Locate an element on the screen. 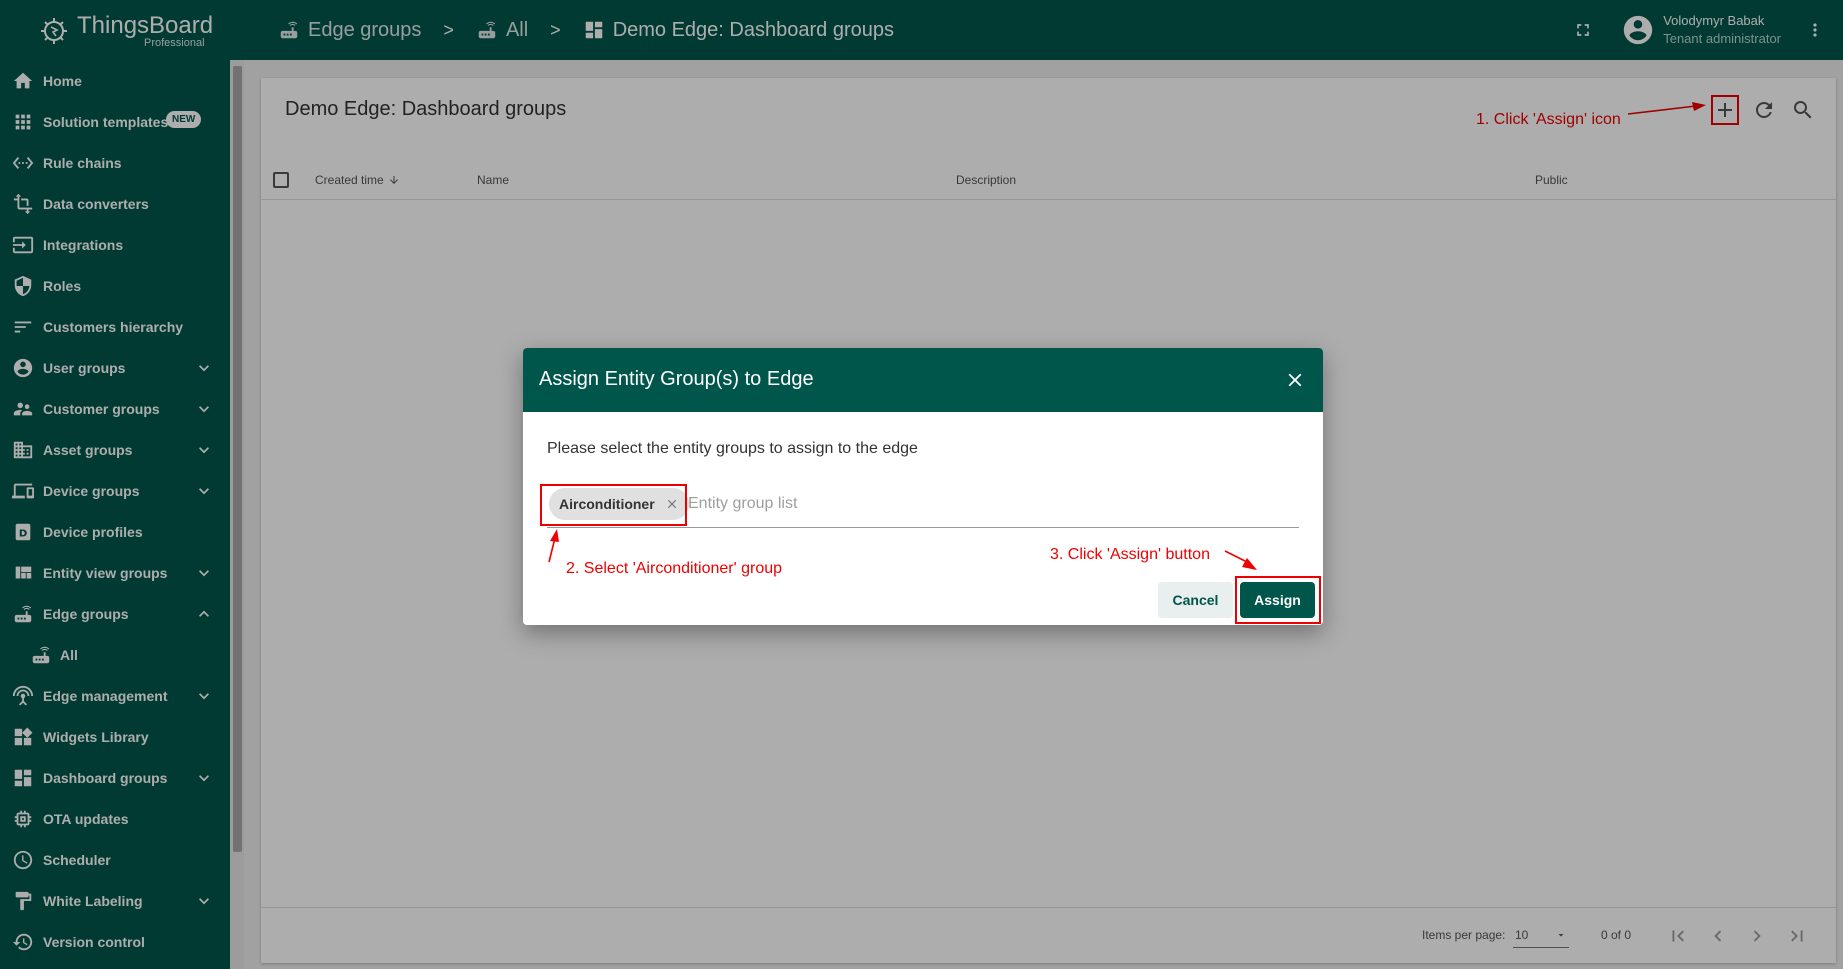  entity-group-search-input is located at coordinates (968, 504).